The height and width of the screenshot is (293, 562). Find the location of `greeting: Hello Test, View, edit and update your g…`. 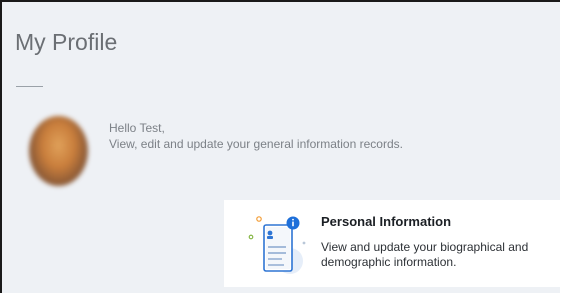

greeting: Hello Test, View, edit and update your g… is located at coordinates (256, 136).